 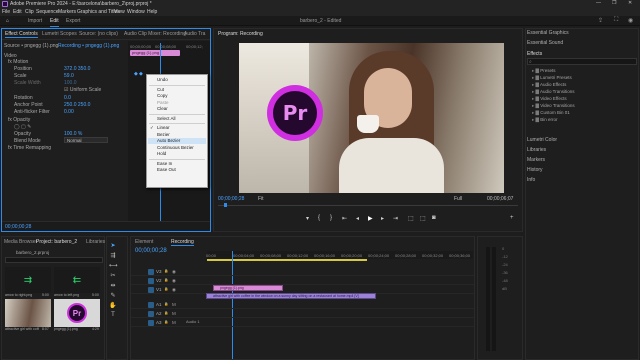 I want to click on hand-icon: ✋, so click(x=113, y=306).